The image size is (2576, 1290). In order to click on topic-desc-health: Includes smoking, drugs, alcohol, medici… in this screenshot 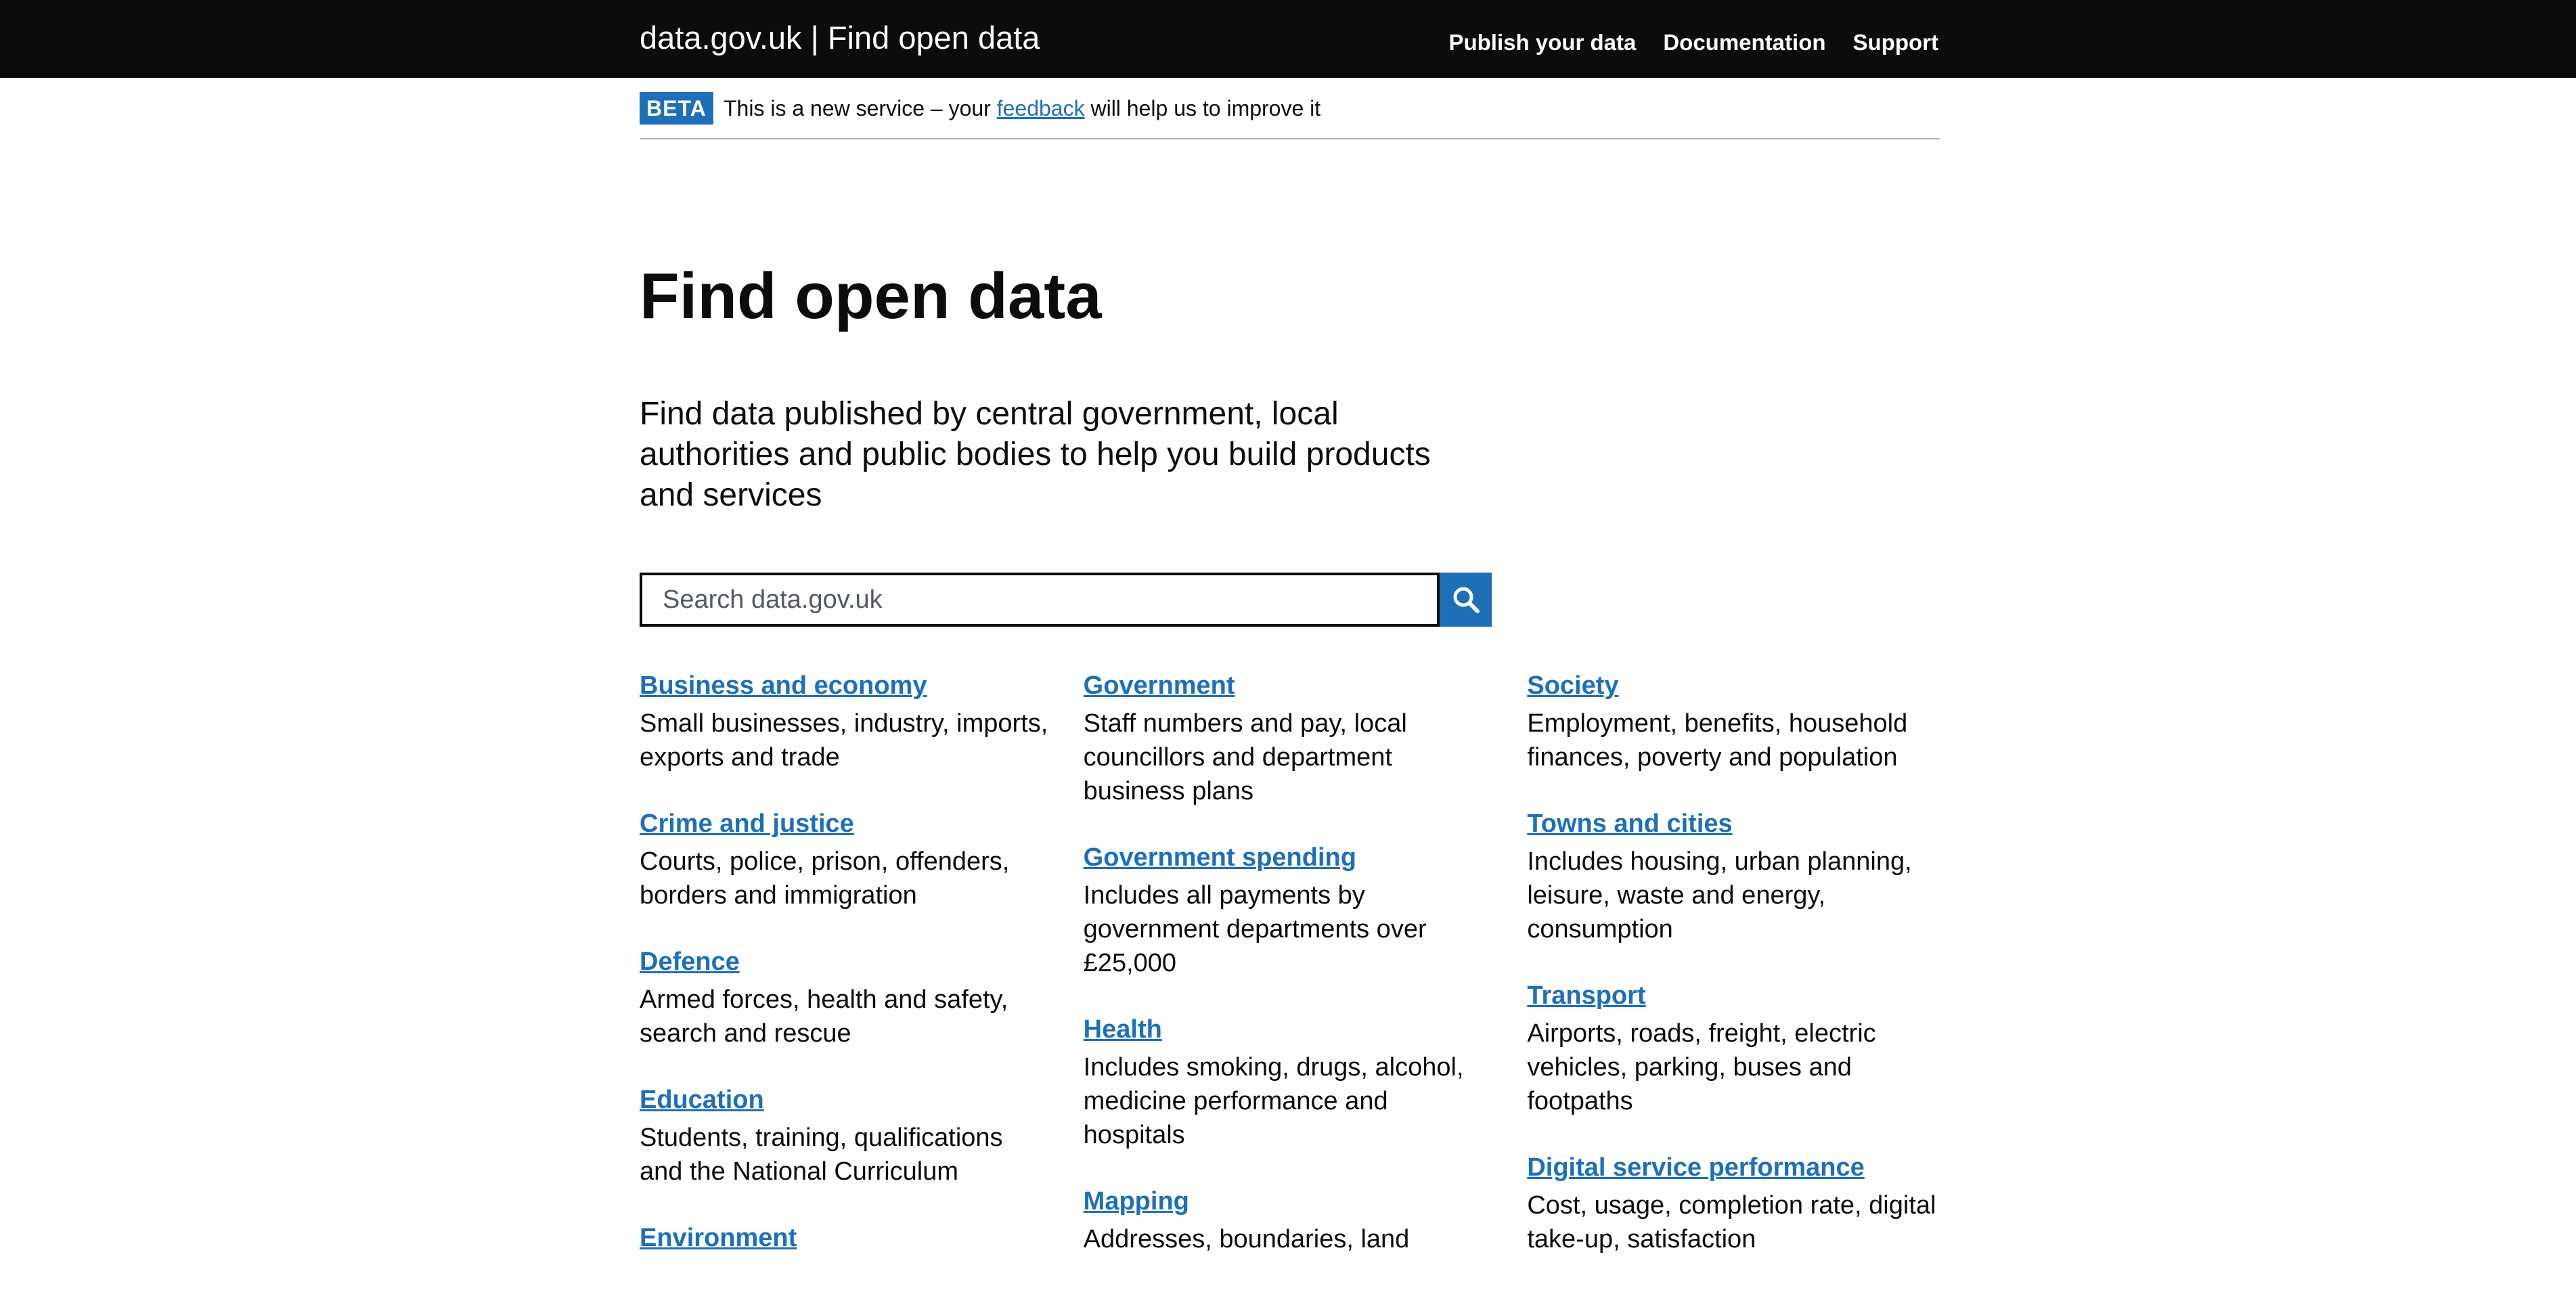, I will do `click(1273, 1101)`.